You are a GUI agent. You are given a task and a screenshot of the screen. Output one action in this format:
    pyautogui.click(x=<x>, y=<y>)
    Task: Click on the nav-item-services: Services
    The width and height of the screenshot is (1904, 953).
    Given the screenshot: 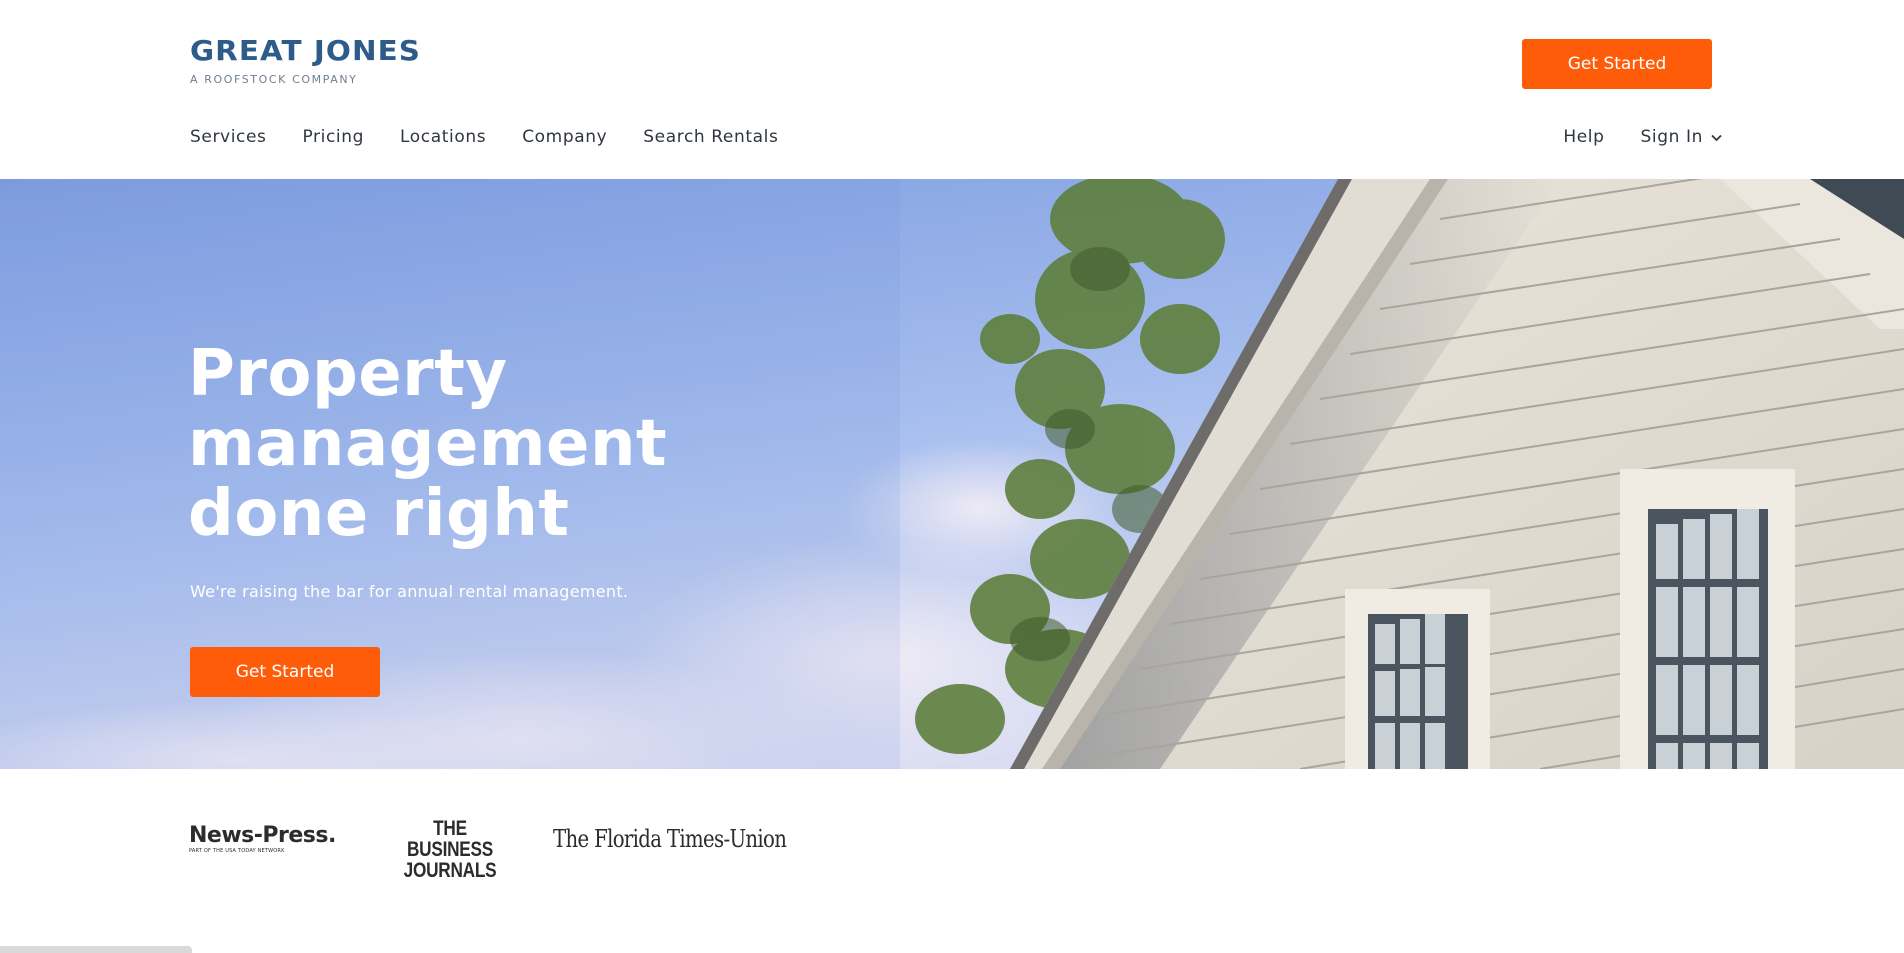 What is the action you would take?
    pyautogui.click(x=228, y=137)
    